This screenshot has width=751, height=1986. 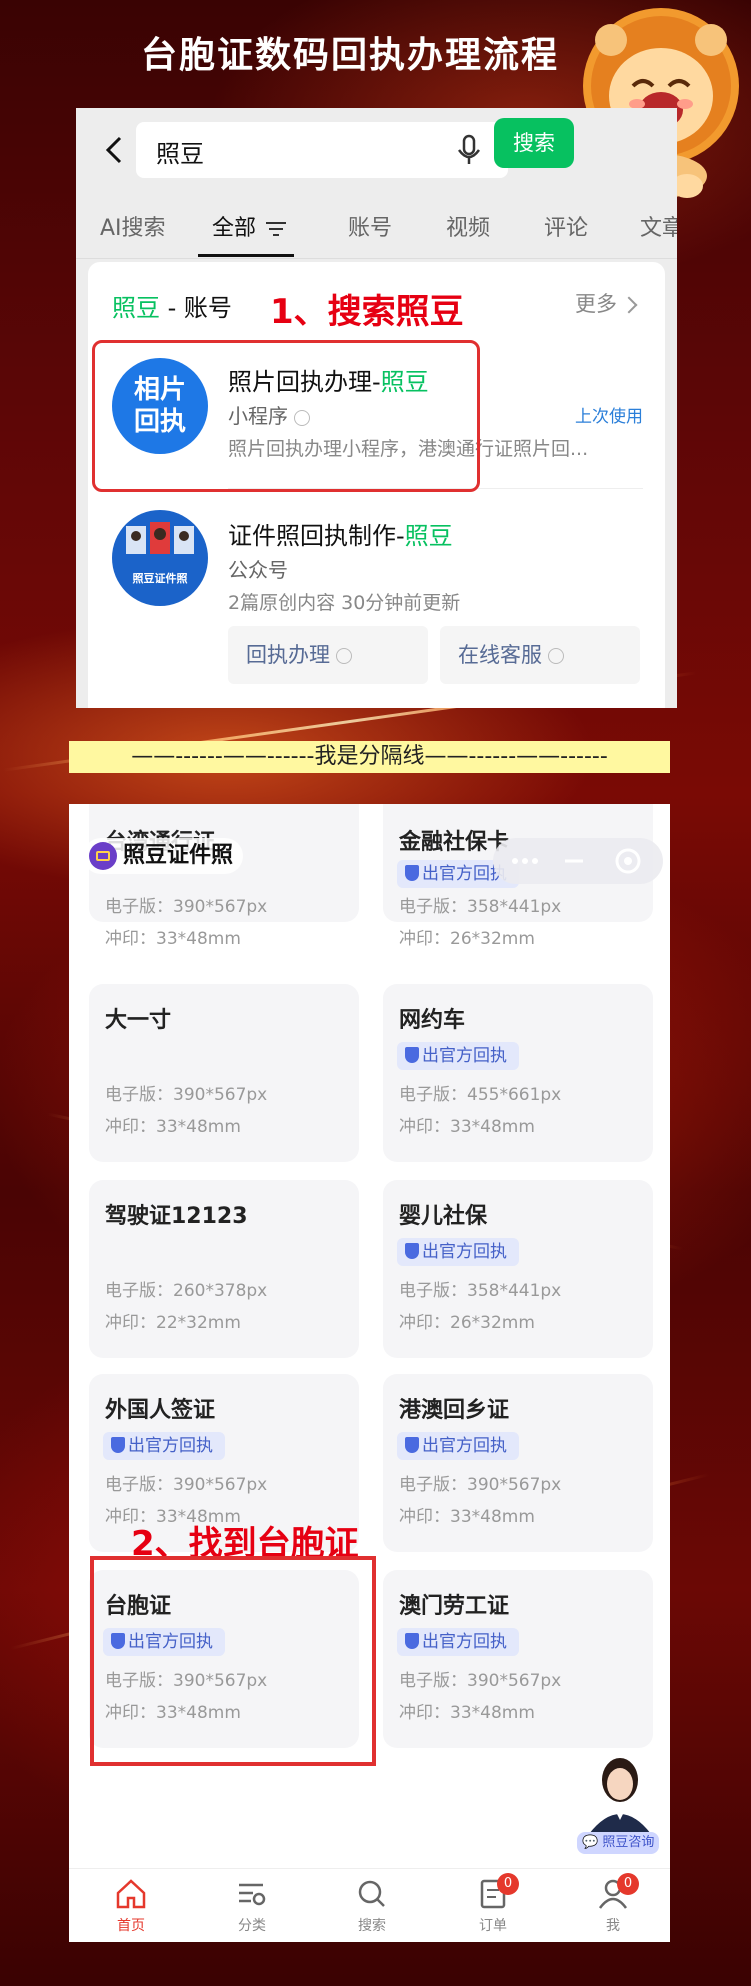 I want to click on chevron-right-icon, so click(x=629, y=305).